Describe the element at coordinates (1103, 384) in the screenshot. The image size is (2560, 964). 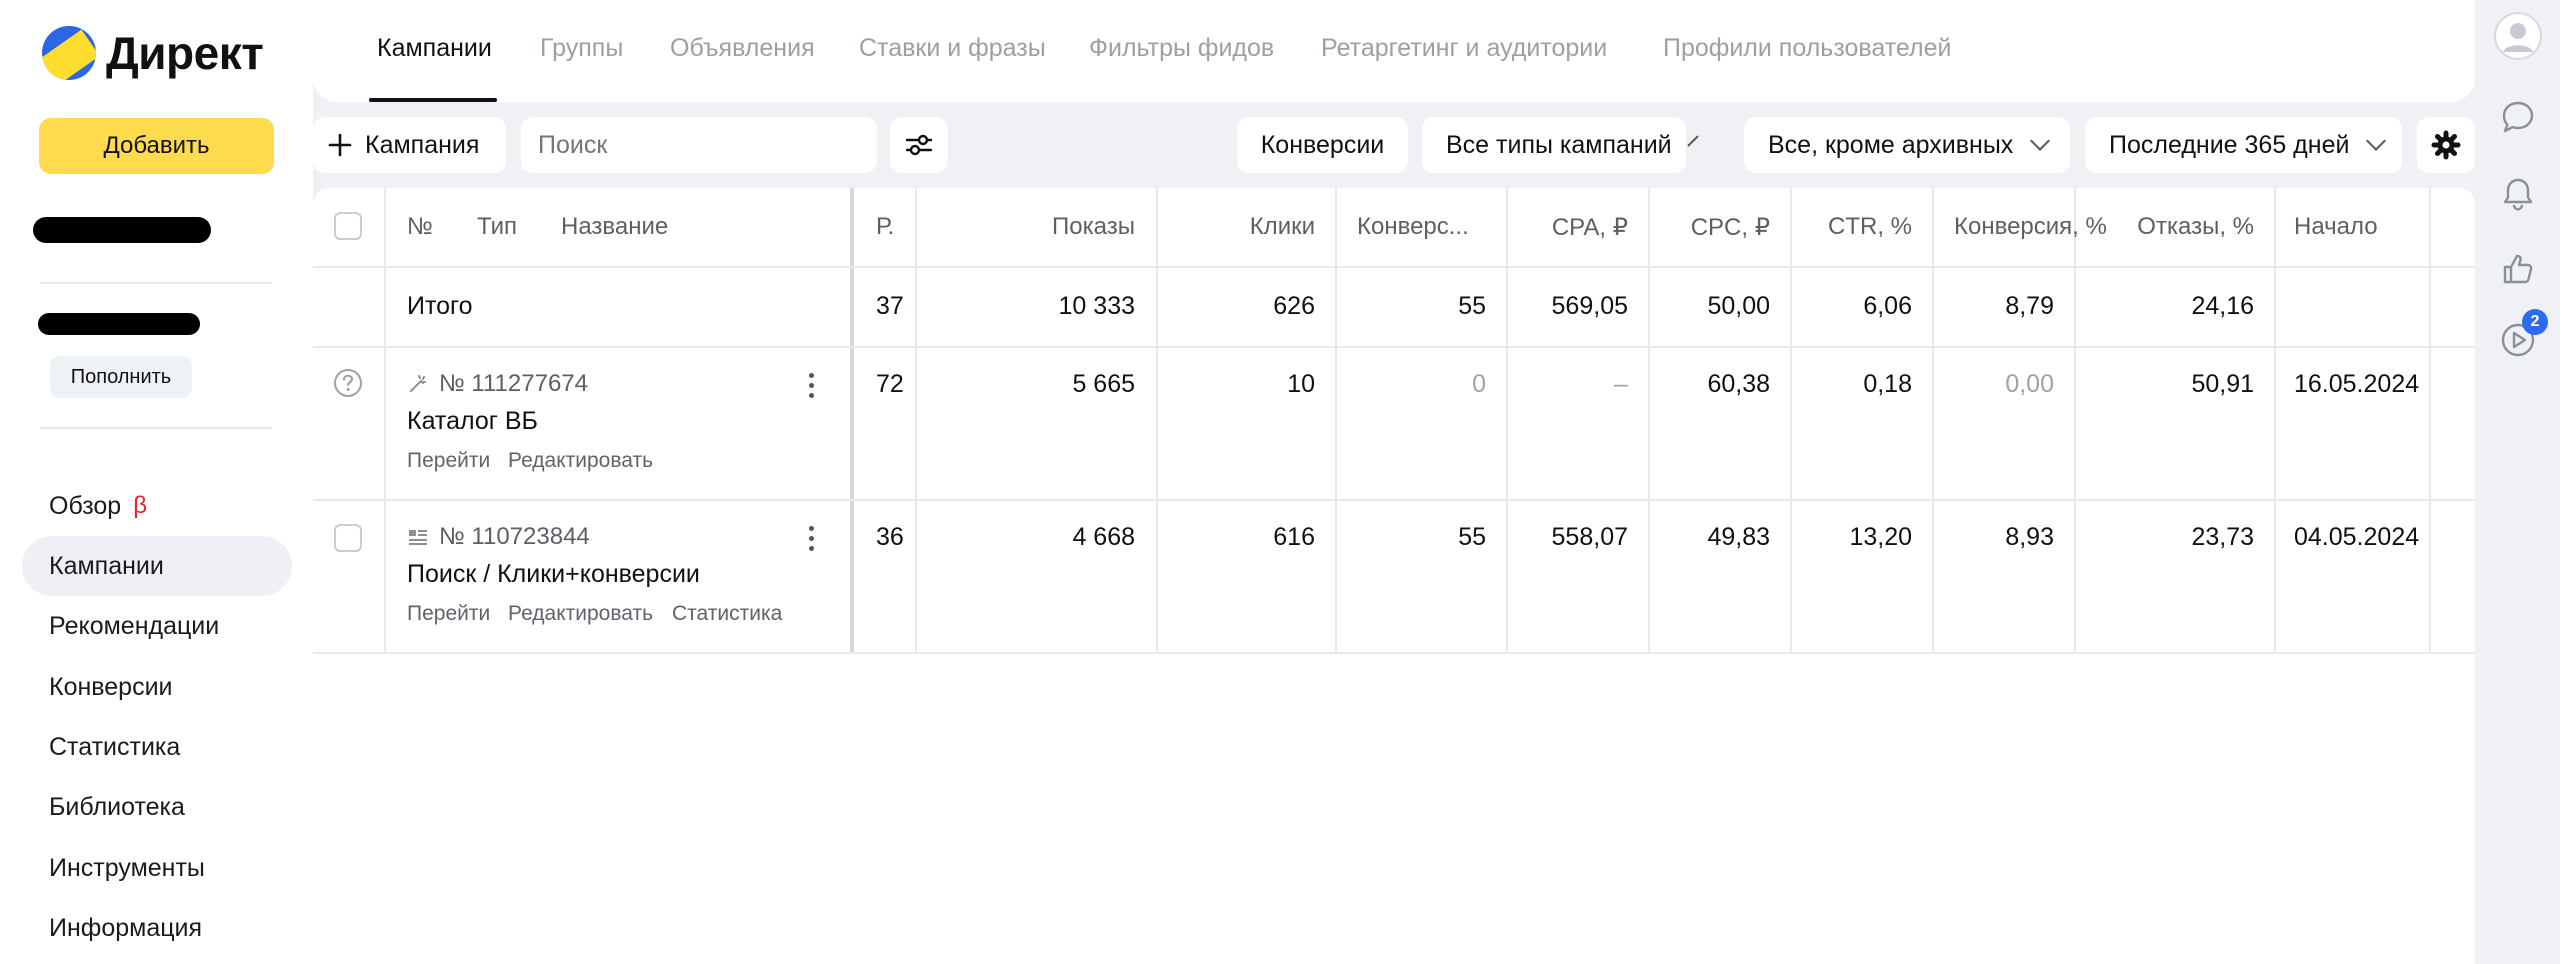
I see `campaign-impressions: 5 665` at that location.